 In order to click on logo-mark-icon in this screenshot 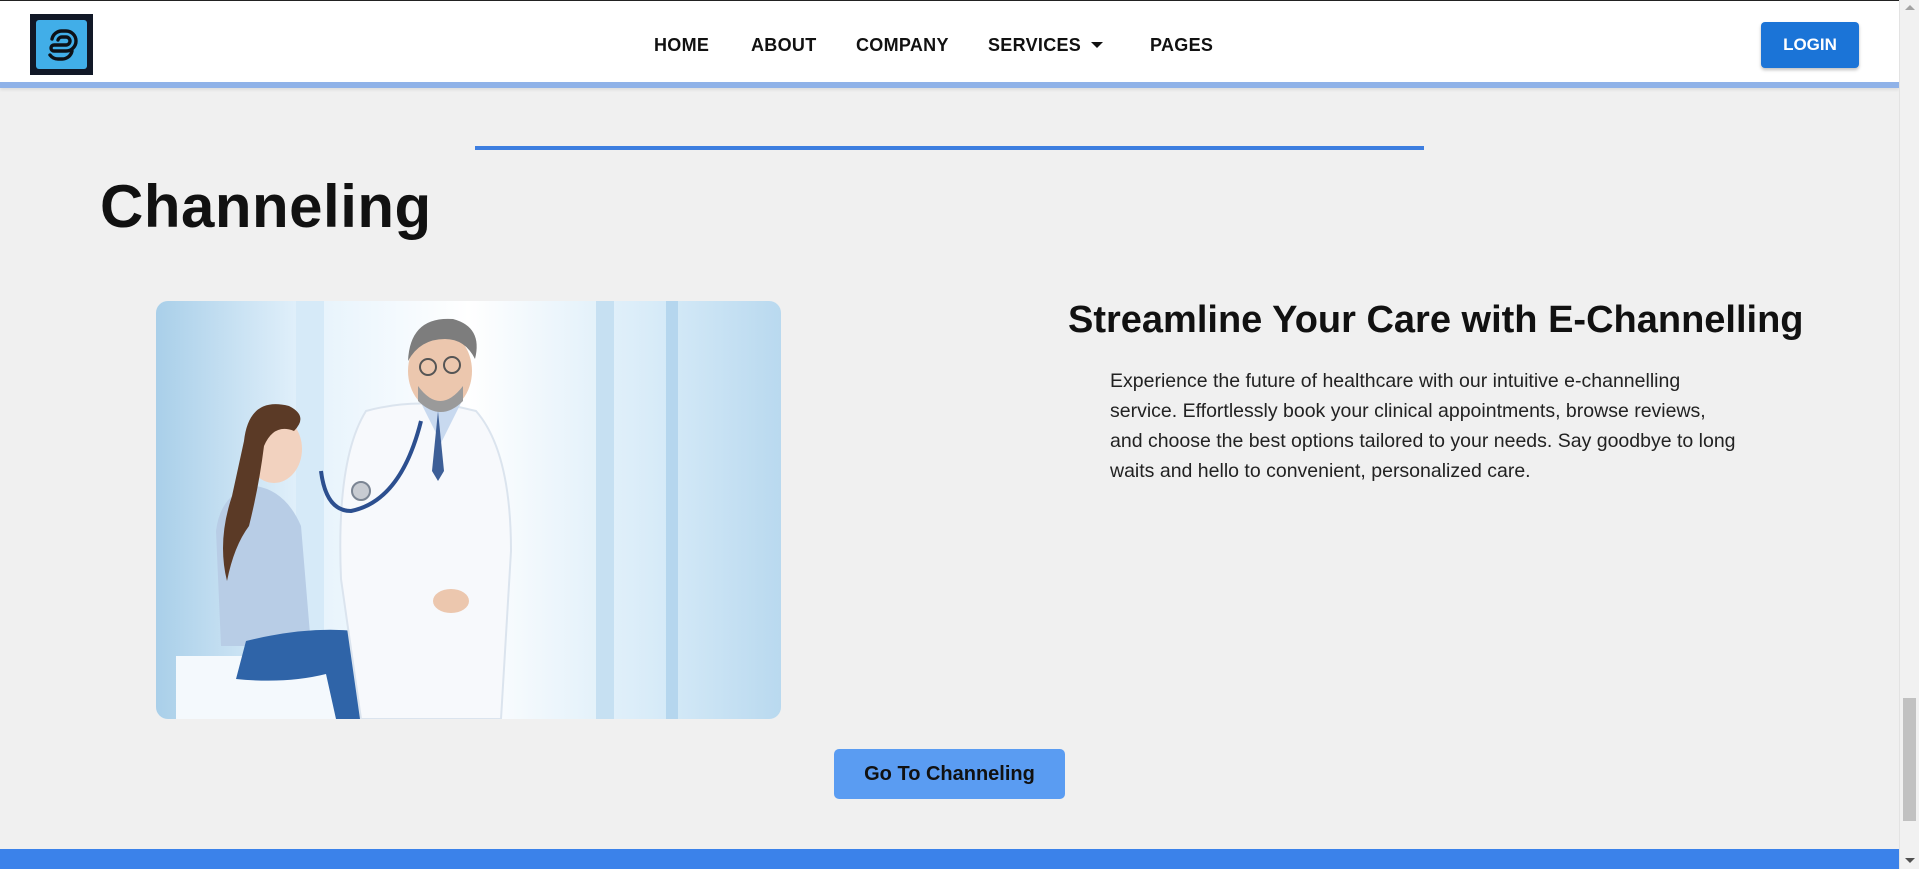, I will do `click(61, 44)`.